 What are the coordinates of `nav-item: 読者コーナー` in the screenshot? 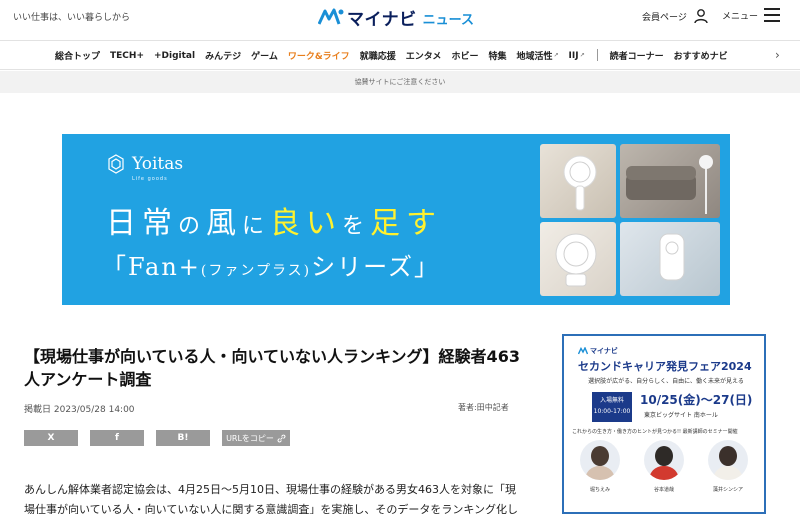 It's located at (637, 55).